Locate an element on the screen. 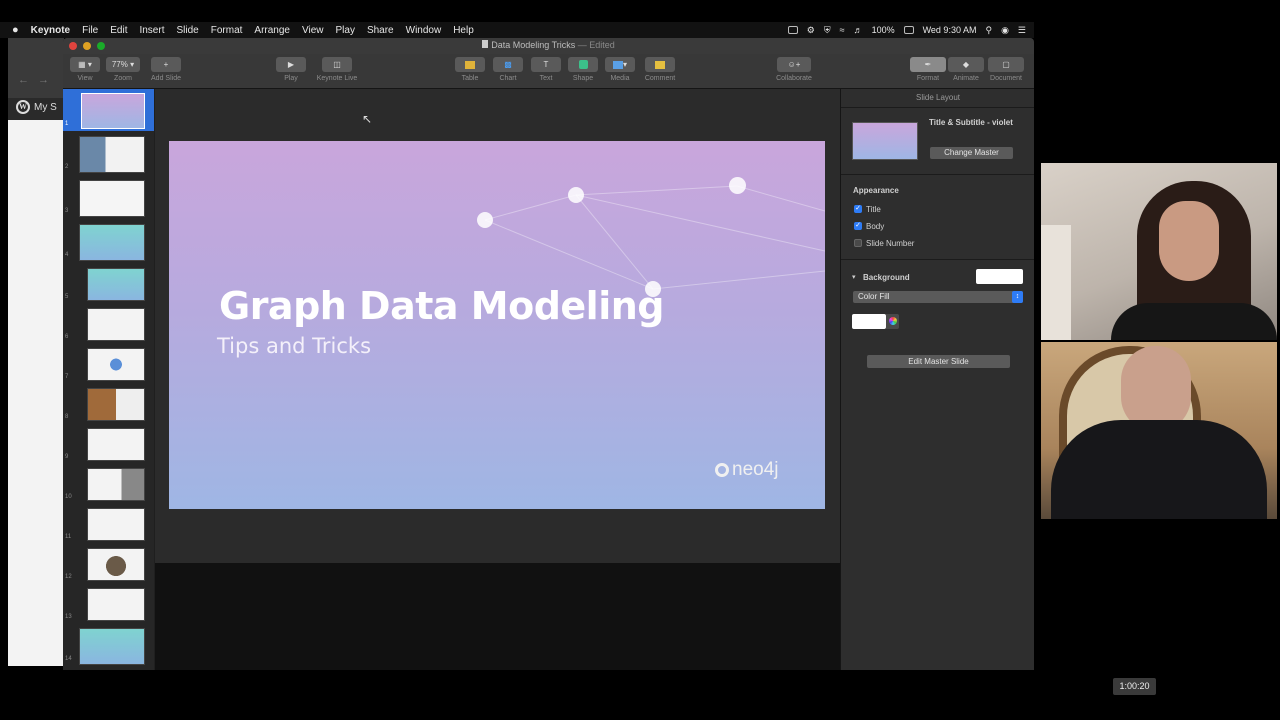 The width and height of the screenshot is (1280, 720). menu-play: Play is located at coordinates (344, 30).